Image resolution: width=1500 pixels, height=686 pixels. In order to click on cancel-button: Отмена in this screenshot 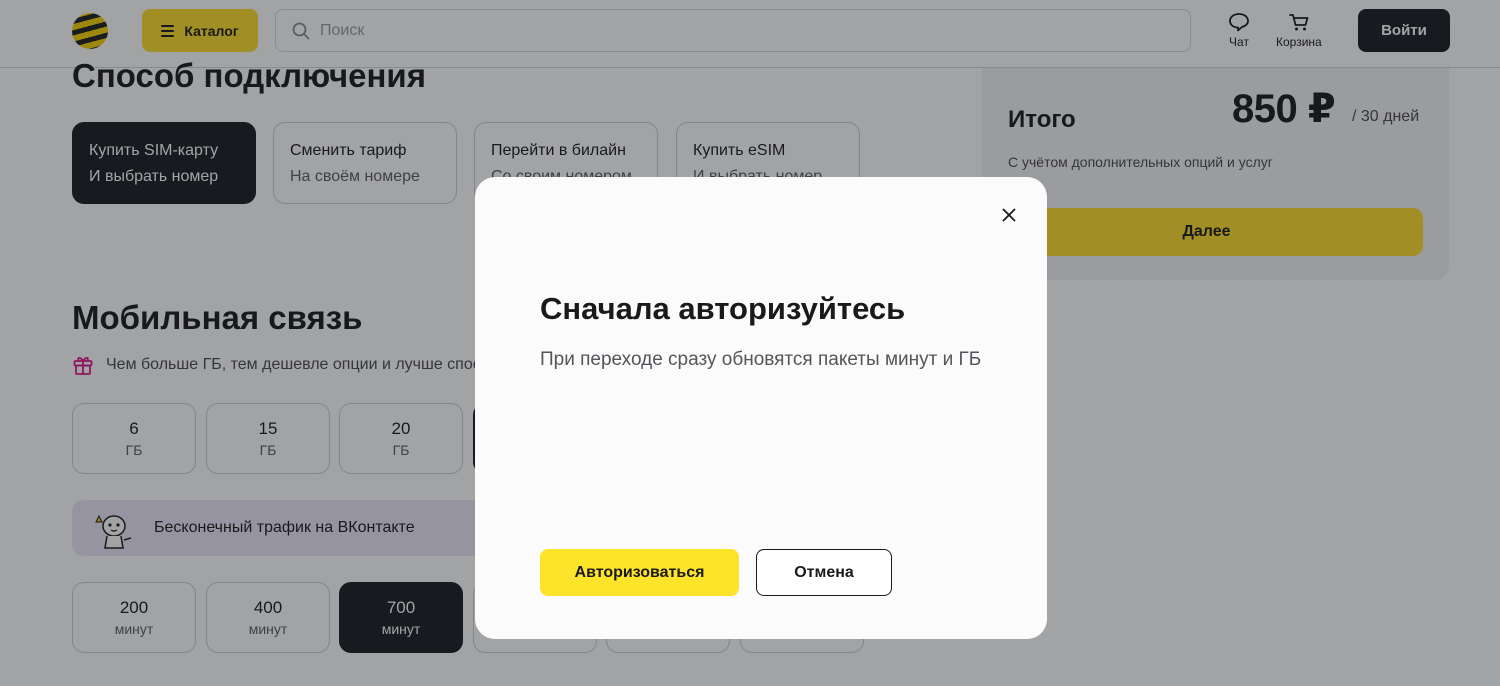, I will do `click(824, 572)`.